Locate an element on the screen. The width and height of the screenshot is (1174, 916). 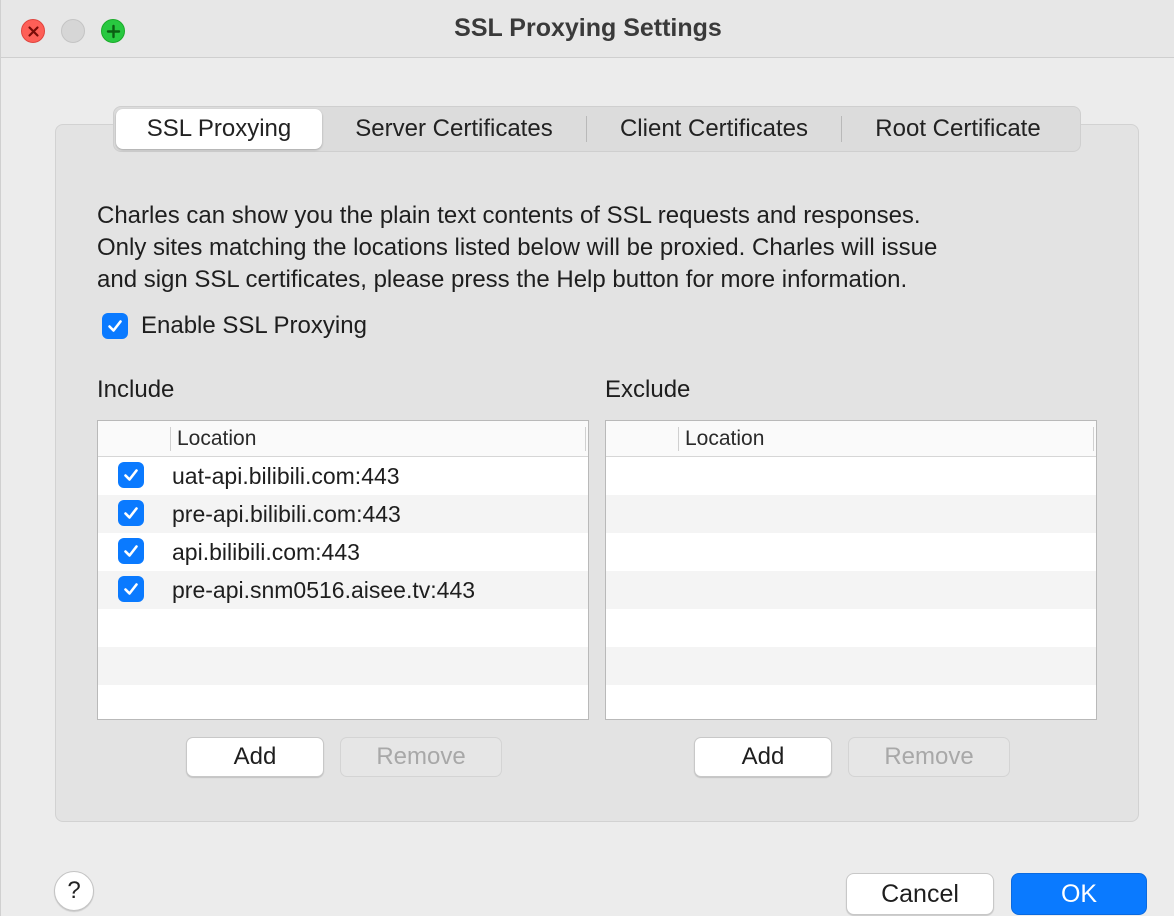
enable-ssl-proxying-checkbox is located at coordinates (115, 326).